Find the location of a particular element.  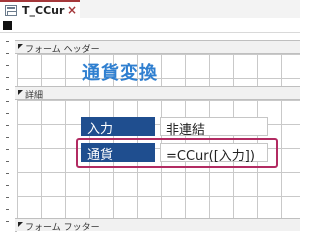

form-selector is located at coordinates (7, 25).